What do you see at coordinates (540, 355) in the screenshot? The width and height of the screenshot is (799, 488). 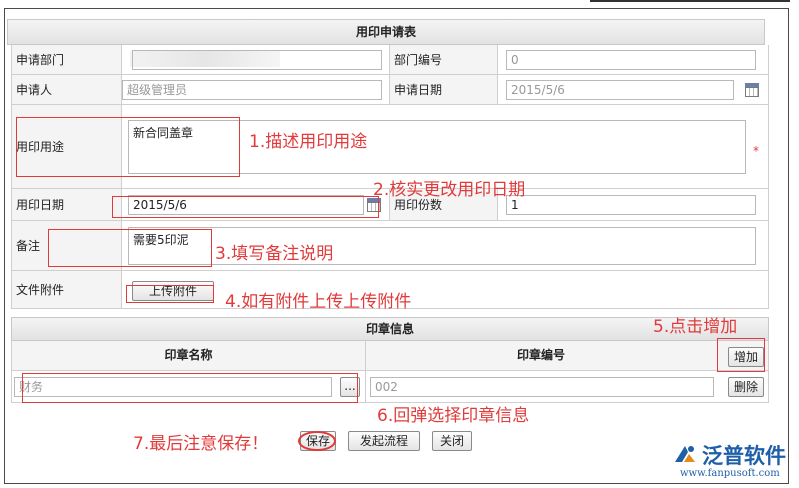 I see `seal-code-col: 印章编号` at bounding box center [540, 355].